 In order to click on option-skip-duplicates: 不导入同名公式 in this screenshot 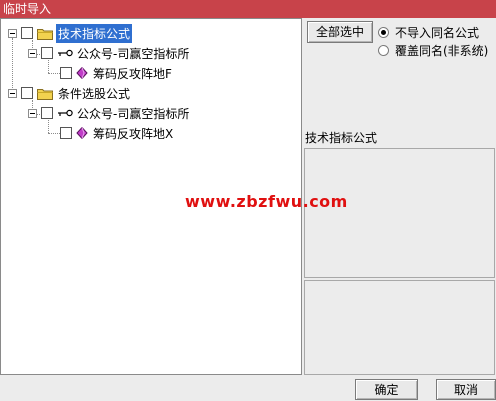, I will do `click(428, 32)`.